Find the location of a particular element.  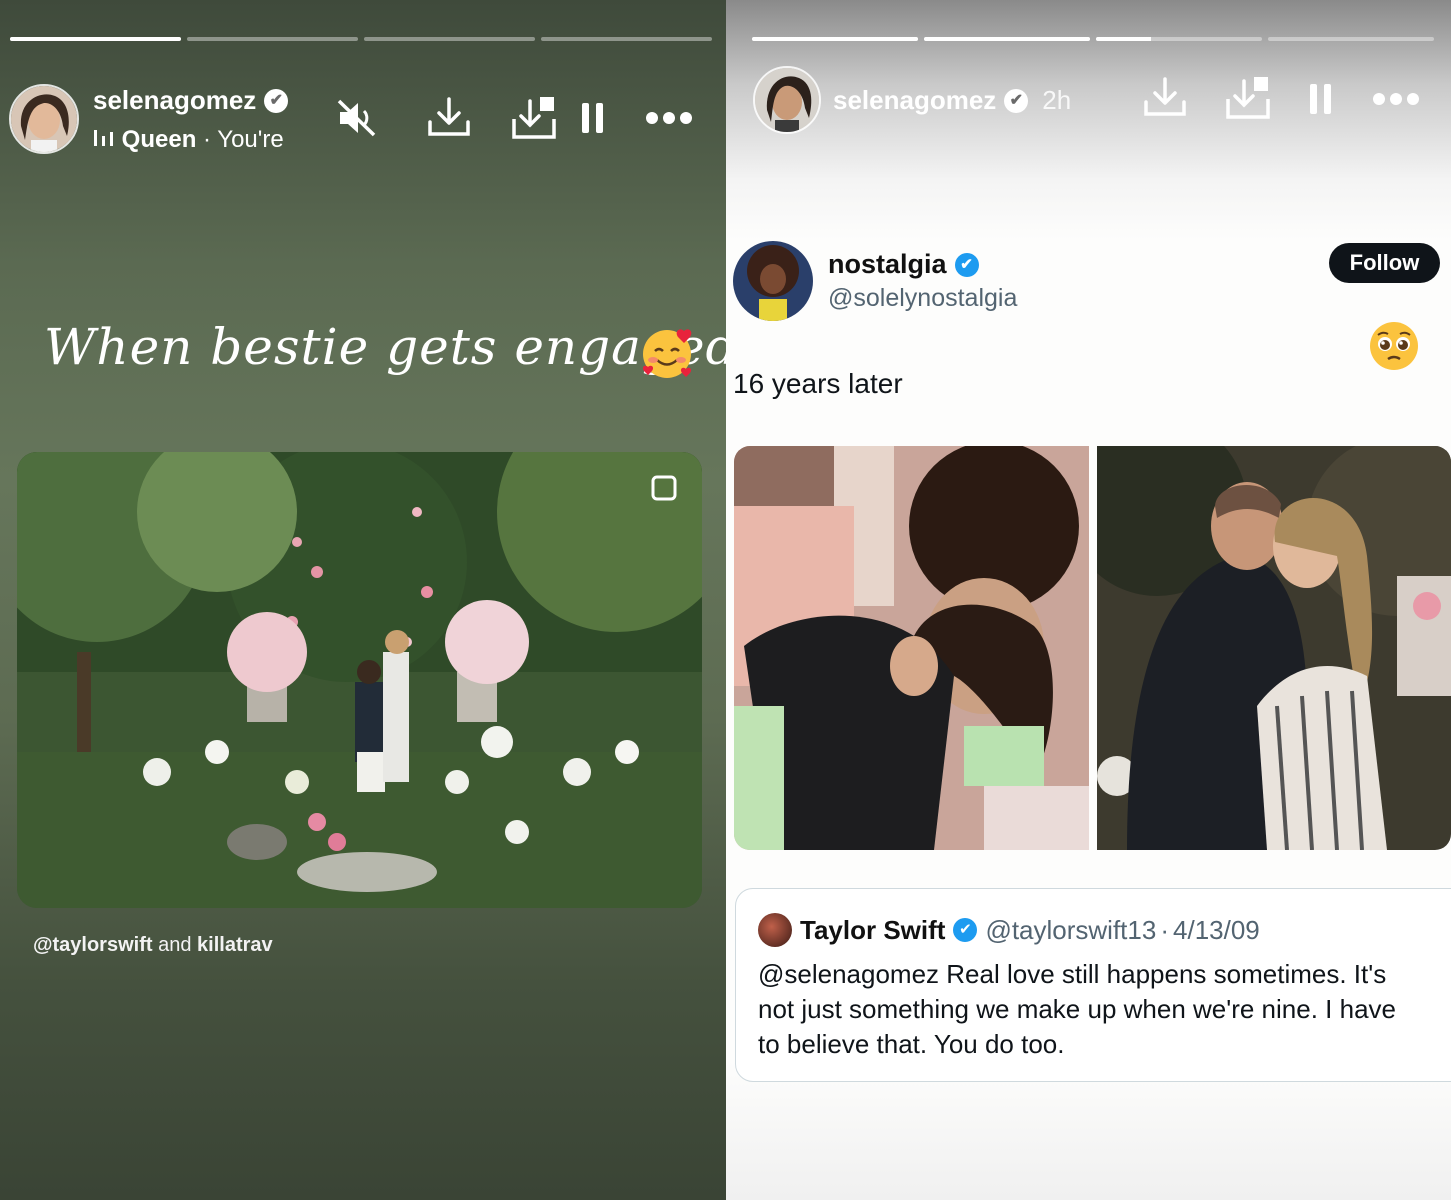

mute-icon is located at coordinates (357, 120).